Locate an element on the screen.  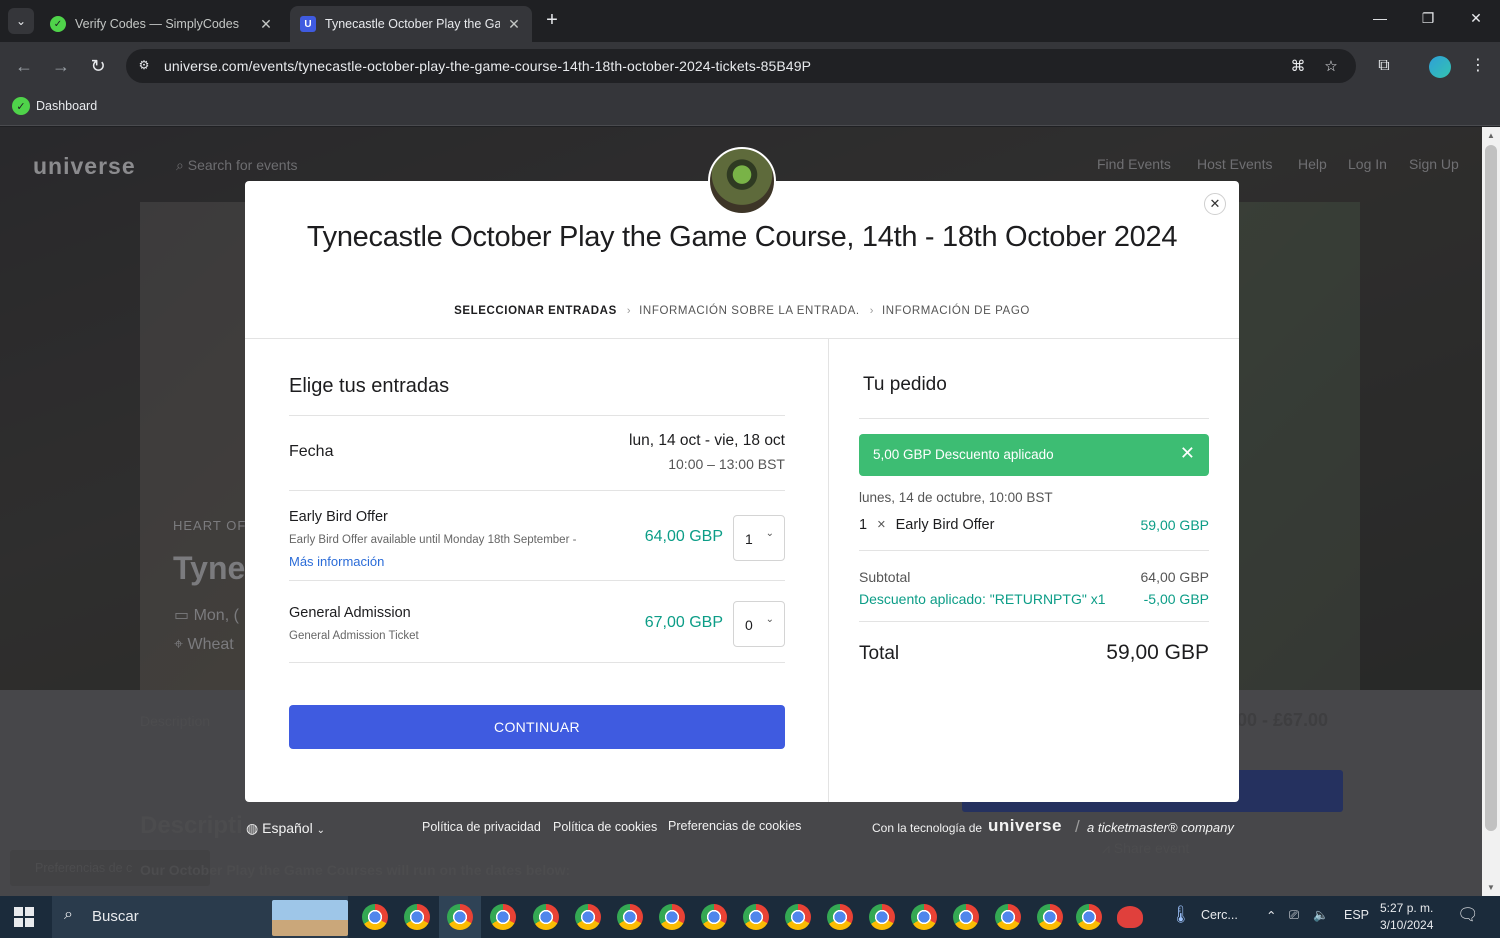
close-window-icon: ✕ is located at coordinates (1476, 21).